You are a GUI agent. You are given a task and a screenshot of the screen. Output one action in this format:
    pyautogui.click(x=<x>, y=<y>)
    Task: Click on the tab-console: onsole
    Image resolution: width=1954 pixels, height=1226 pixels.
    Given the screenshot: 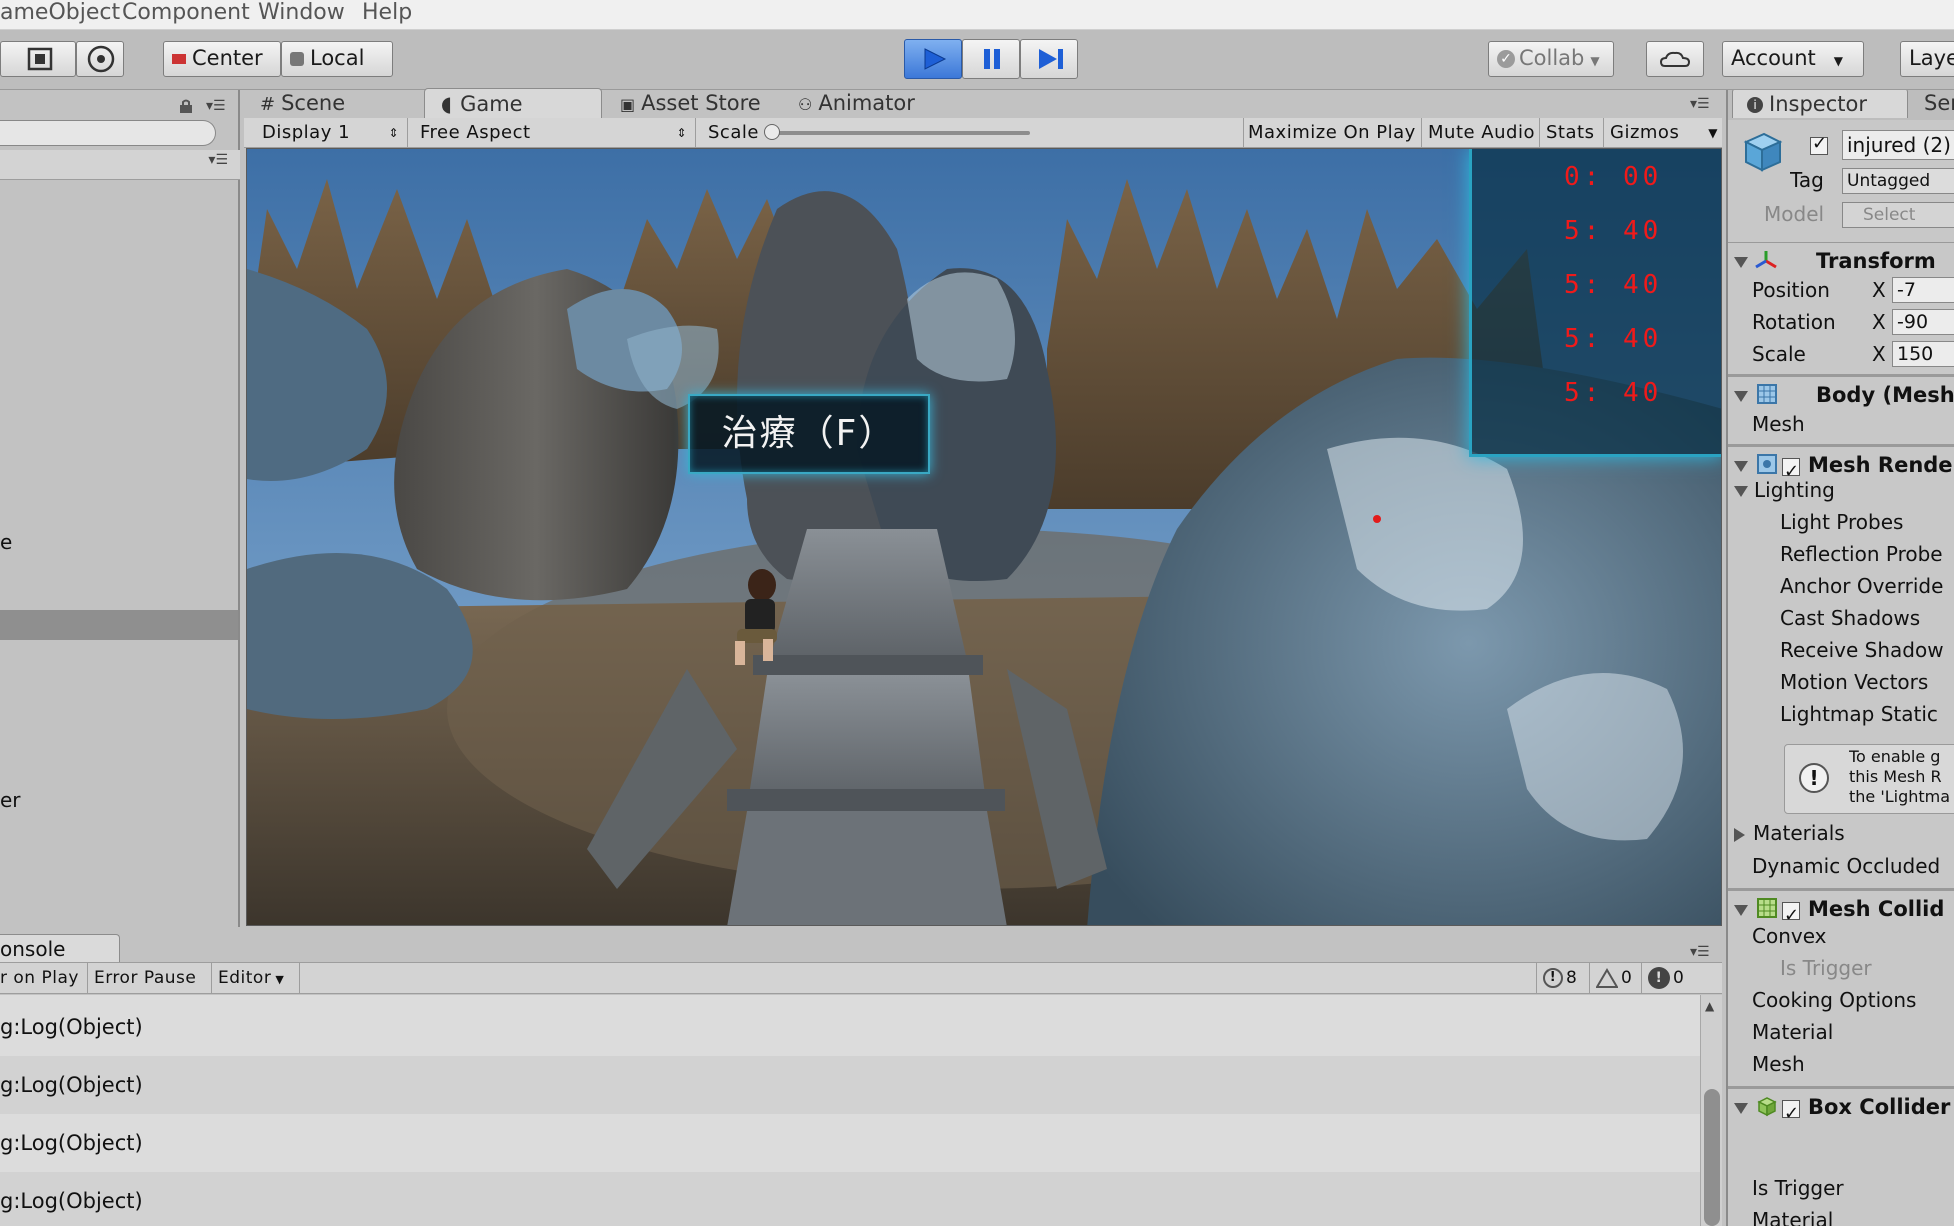 What is the action you would take?
    pyautogui.click(x=60, y=948)
    